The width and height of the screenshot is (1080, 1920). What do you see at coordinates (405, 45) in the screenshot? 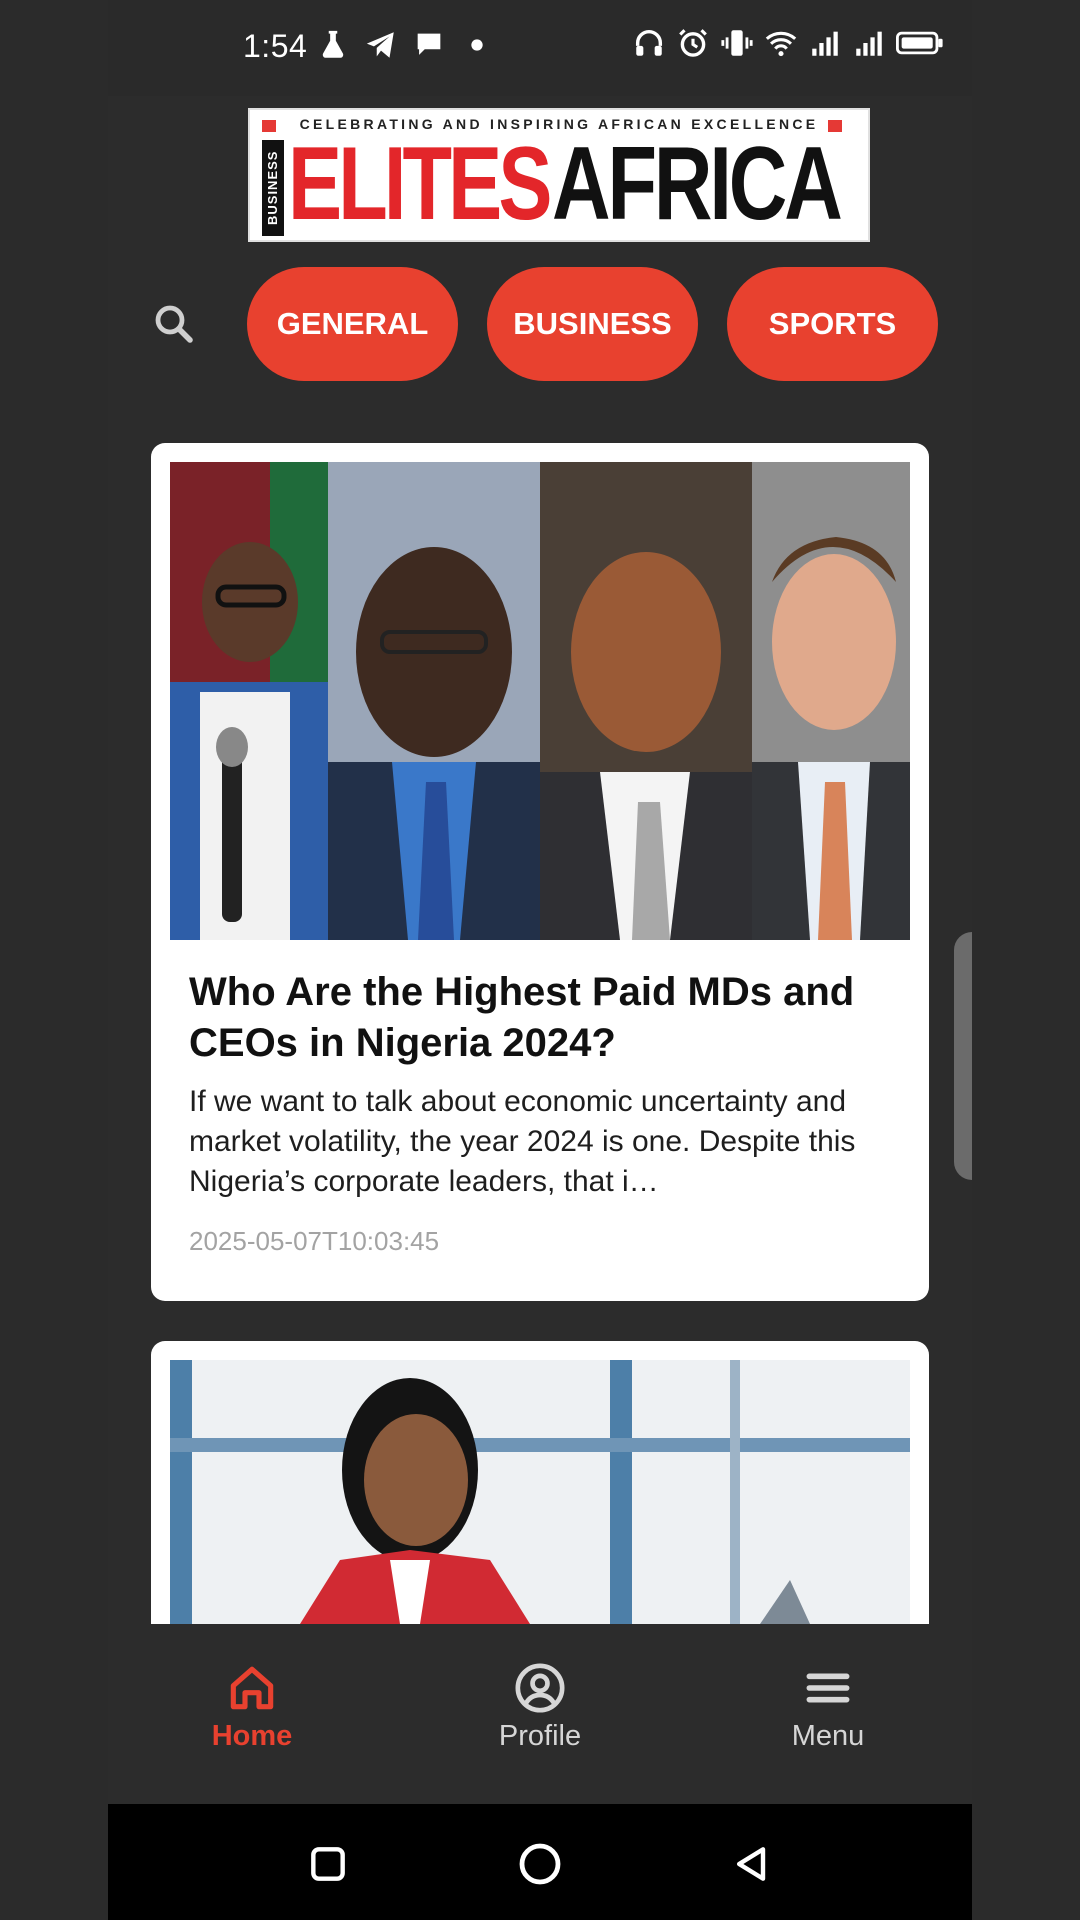
I see `status-notification-icons` at bounding box center [405, 45].